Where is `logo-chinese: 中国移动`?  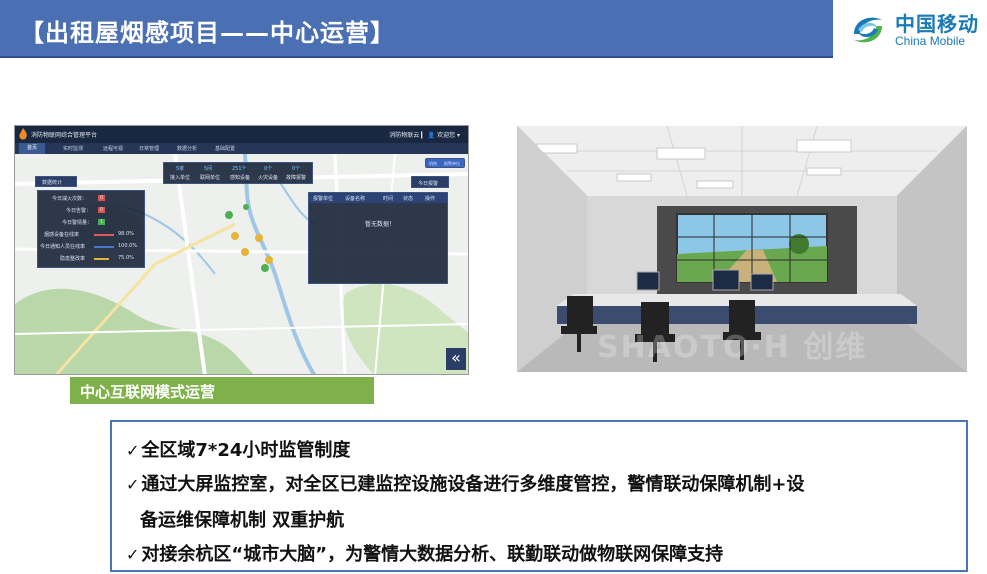
logo-chinese: 中国移动 is located at coordinates (937, 24).